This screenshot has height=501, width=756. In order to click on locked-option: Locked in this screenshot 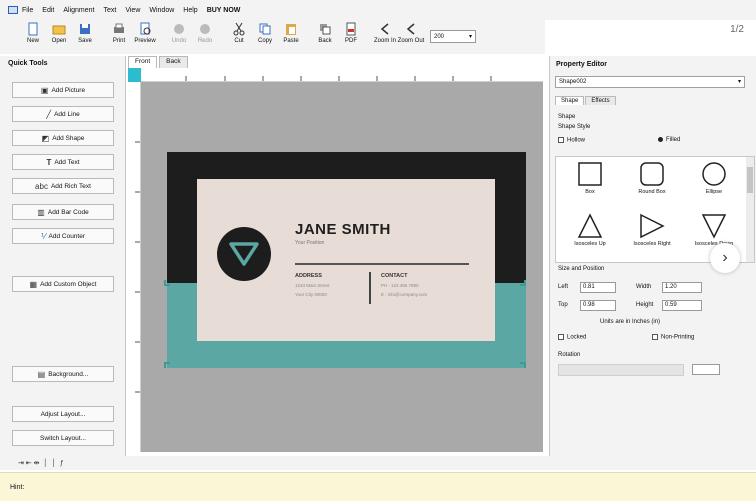, I will do `click(572, 337)`.